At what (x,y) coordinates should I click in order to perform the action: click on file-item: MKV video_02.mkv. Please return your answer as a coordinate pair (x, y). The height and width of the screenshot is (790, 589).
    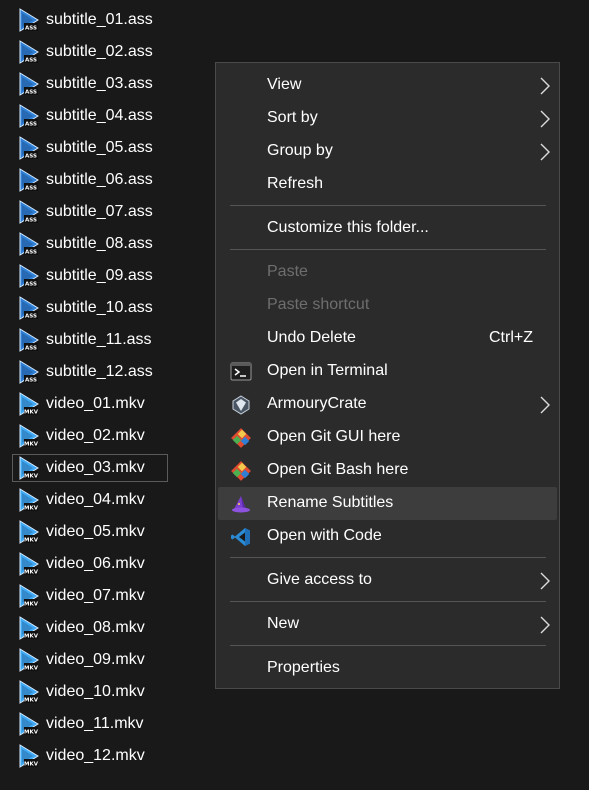
    Looking at the image, I should click on (90, 436).